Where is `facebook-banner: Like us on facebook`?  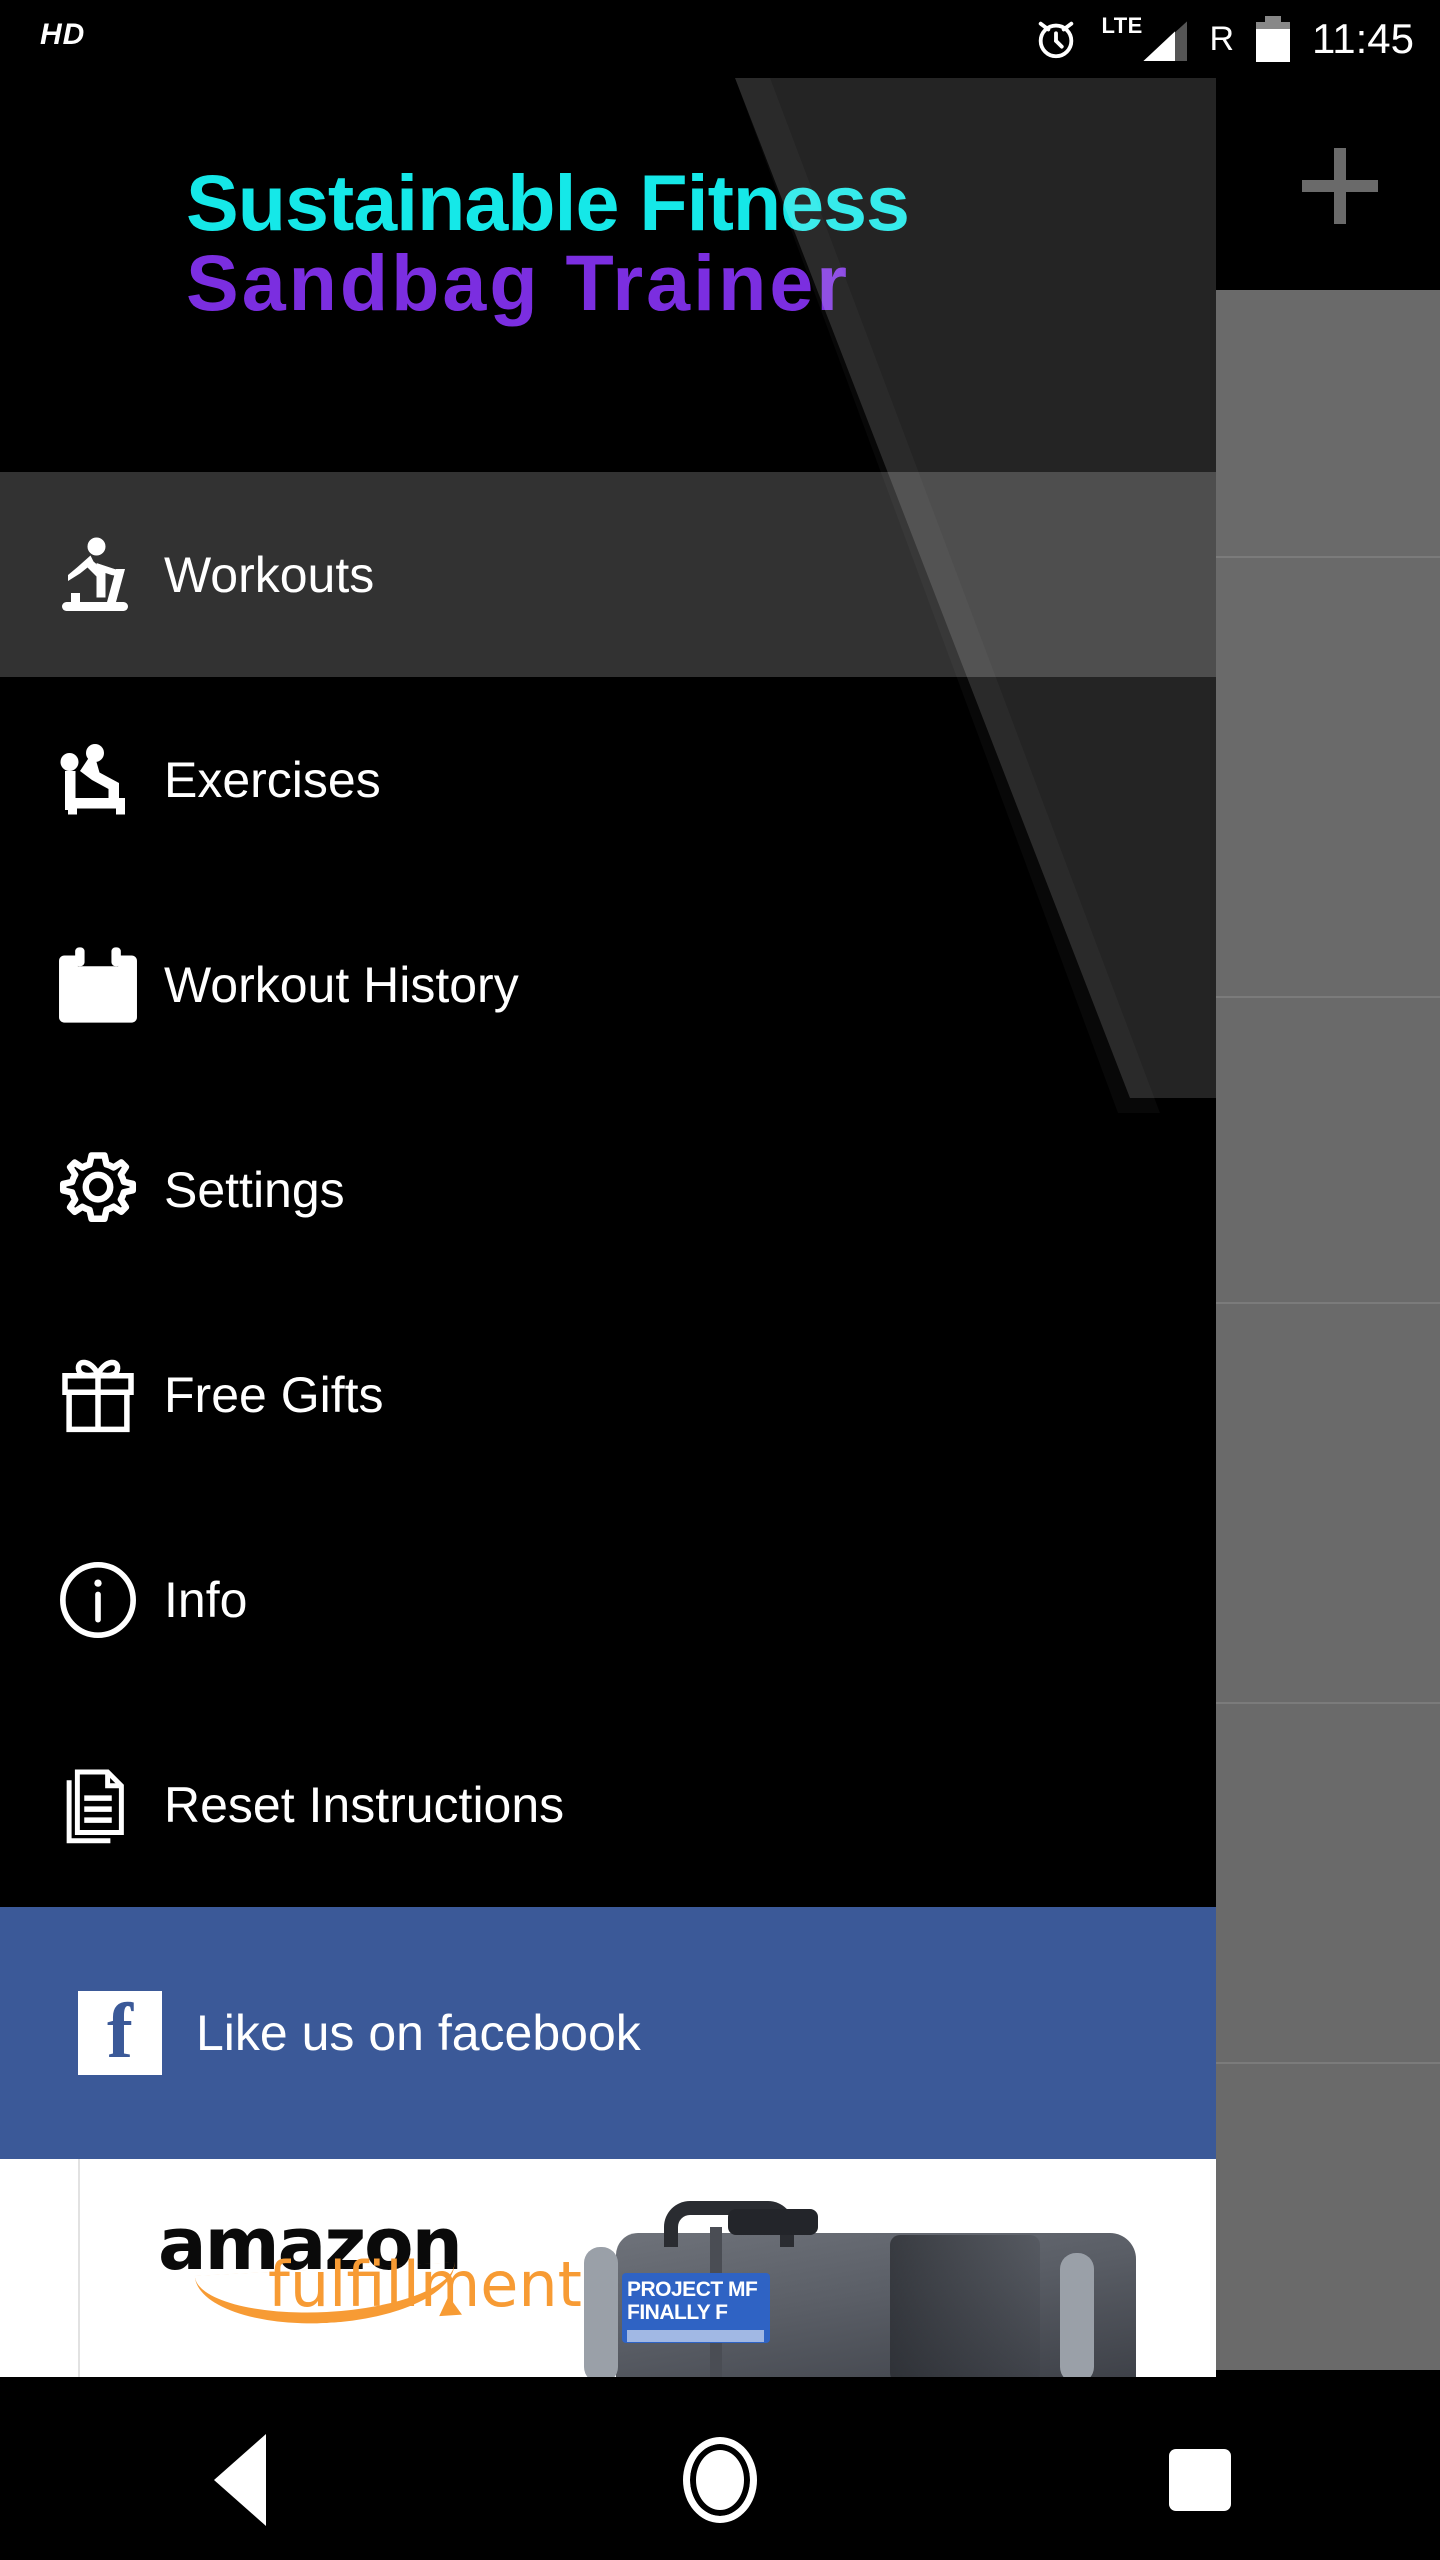
facebook-banner: Like us on facebook is located at coordinates (608, 2033).